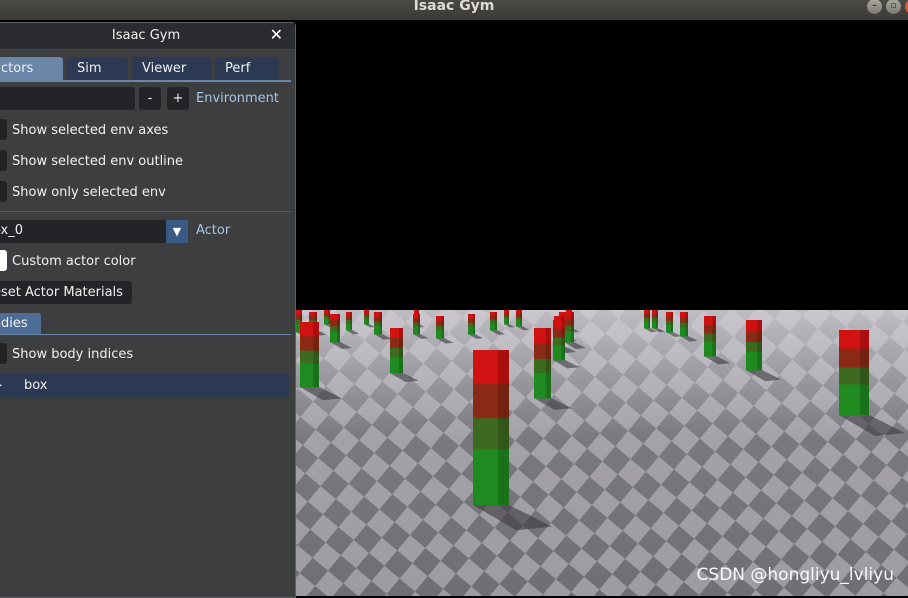 The image size is (908, 598). What do you see at coordinates (3, 353) in the screenshot?
I see `checkbox-body-indices` at bounding box center [3, 353].